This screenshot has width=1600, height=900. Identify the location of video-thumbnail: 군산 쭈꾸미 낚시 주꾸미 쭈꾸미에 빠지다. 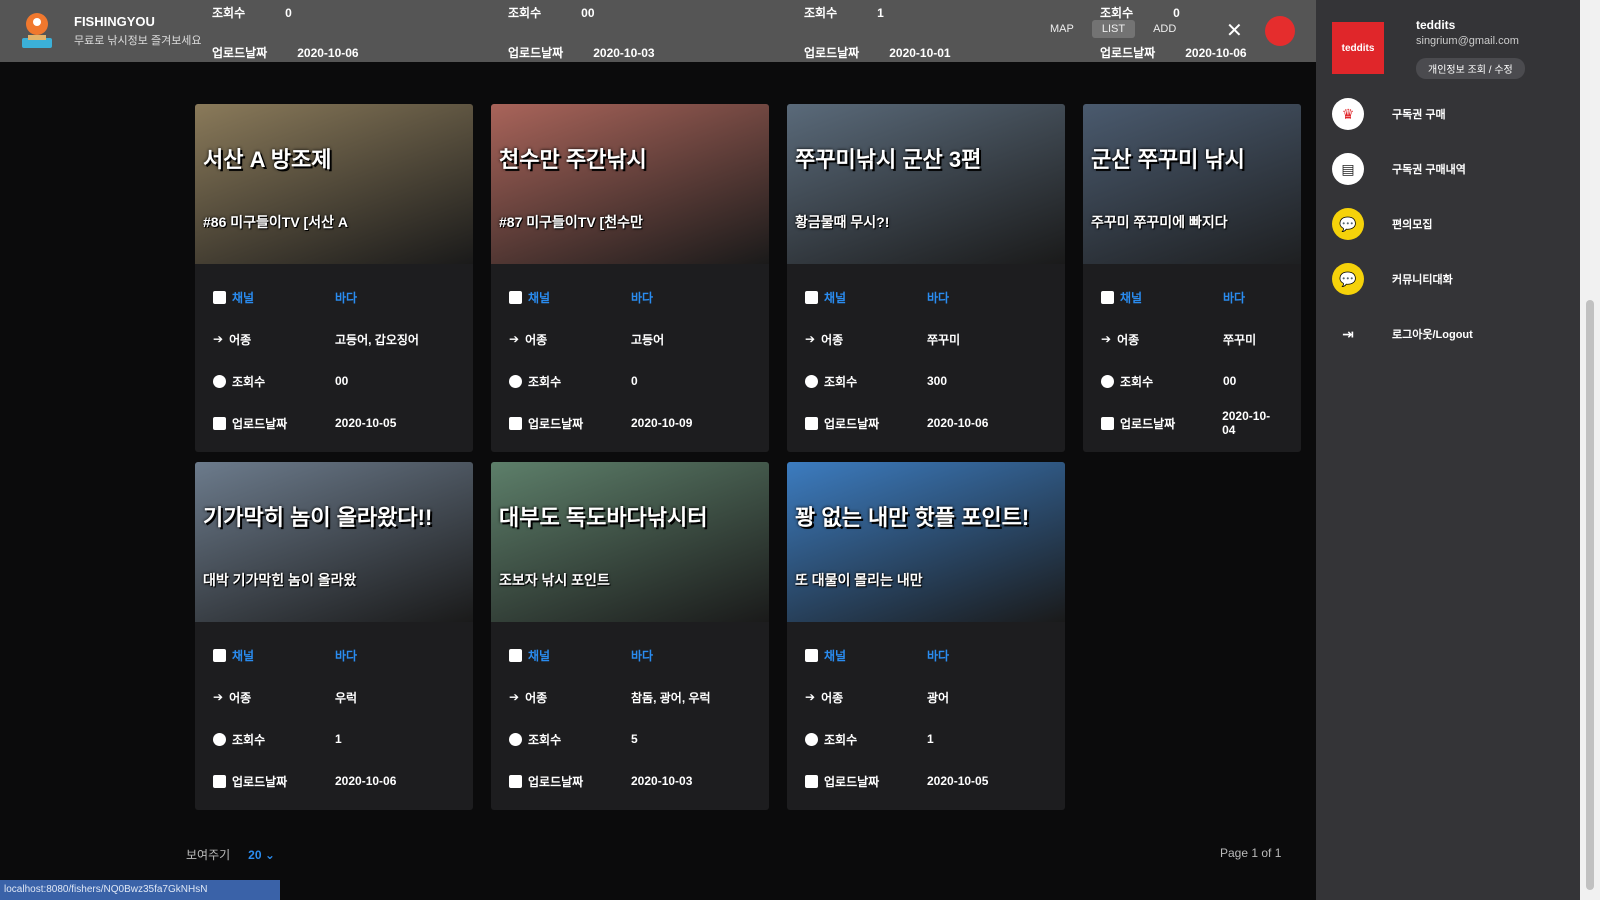
(1192, 184).